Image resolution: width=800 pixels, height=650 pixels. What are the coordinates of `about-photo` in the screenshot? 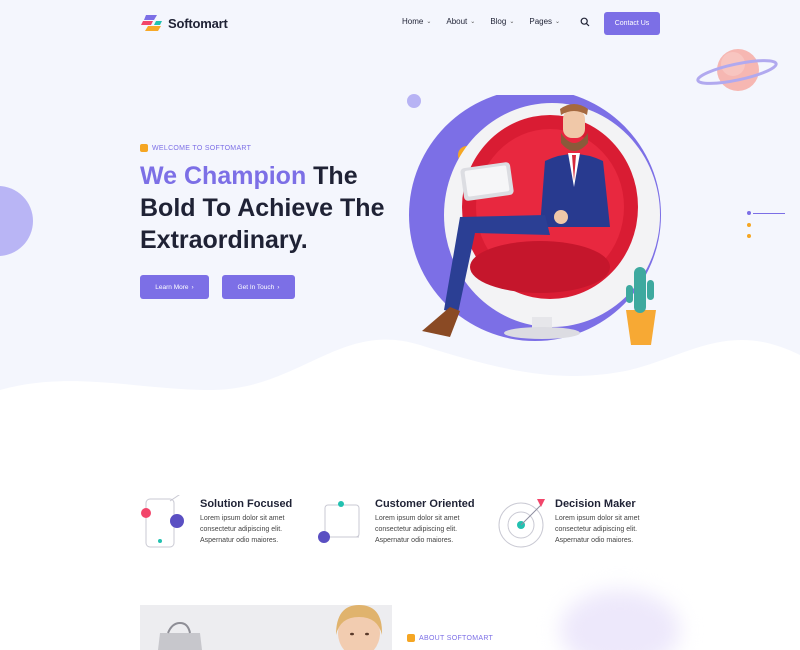 It's located at (266, 627).